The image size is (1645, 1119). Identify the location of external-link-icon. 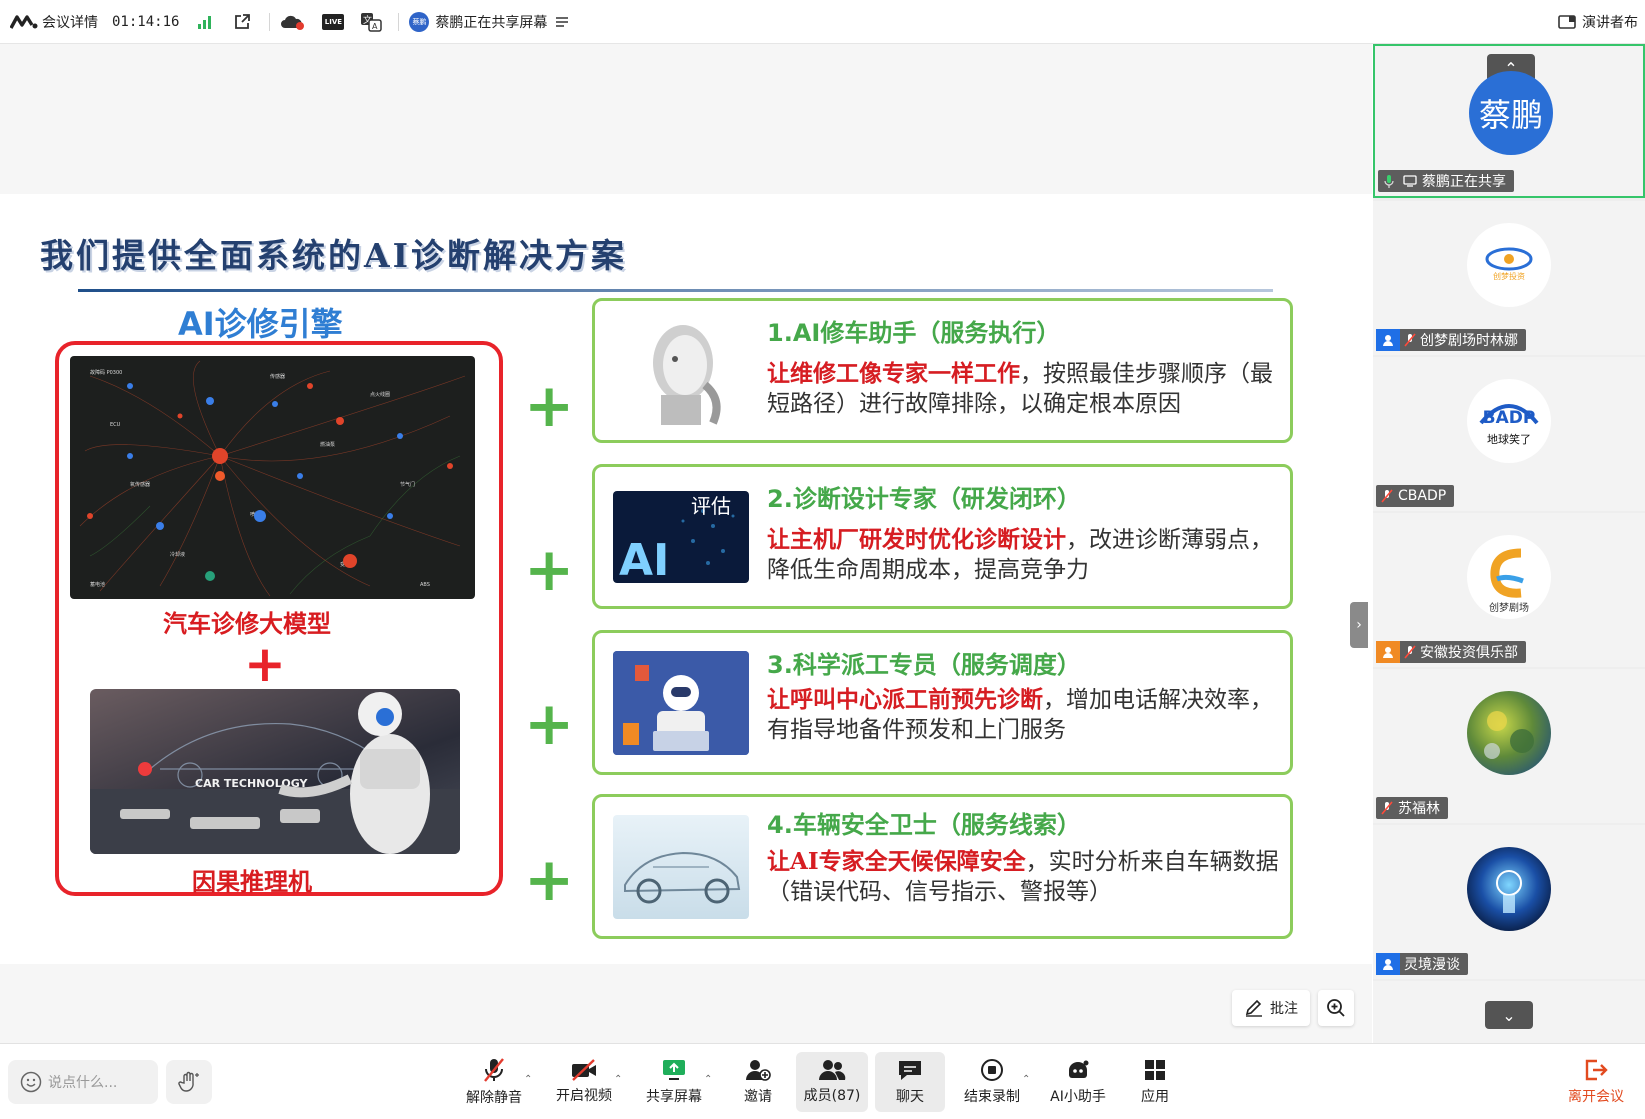
(242, 22).